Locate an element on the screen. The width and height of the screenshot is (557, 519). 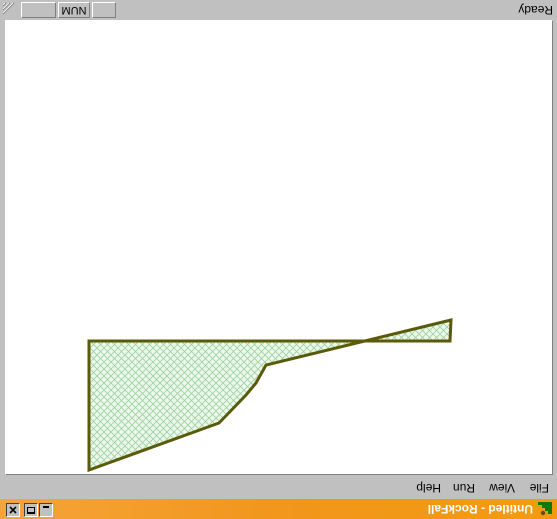
maximize-icon is located at coordinates (31, 510).